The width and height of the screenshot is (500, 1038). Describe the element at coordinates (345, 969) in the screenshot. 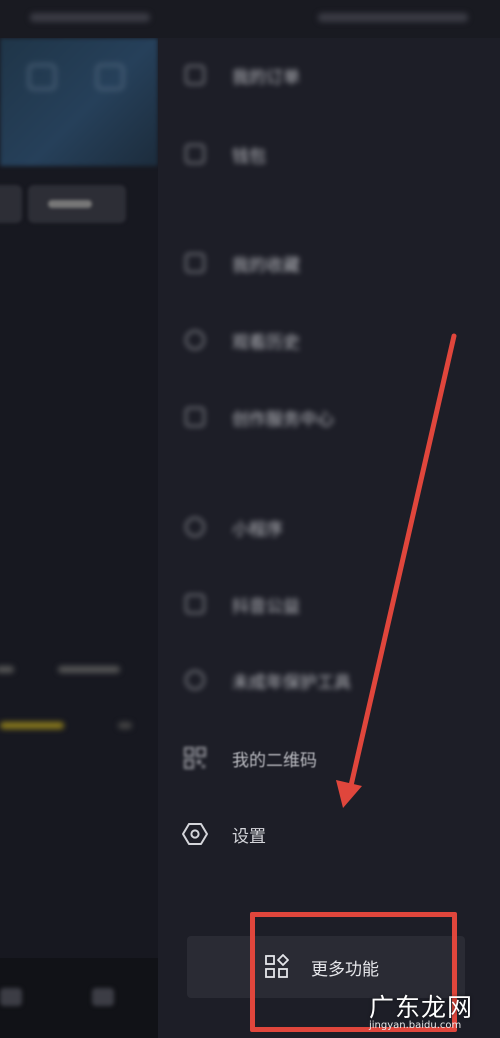

I see `more-features-label: 更多功能` at that location.